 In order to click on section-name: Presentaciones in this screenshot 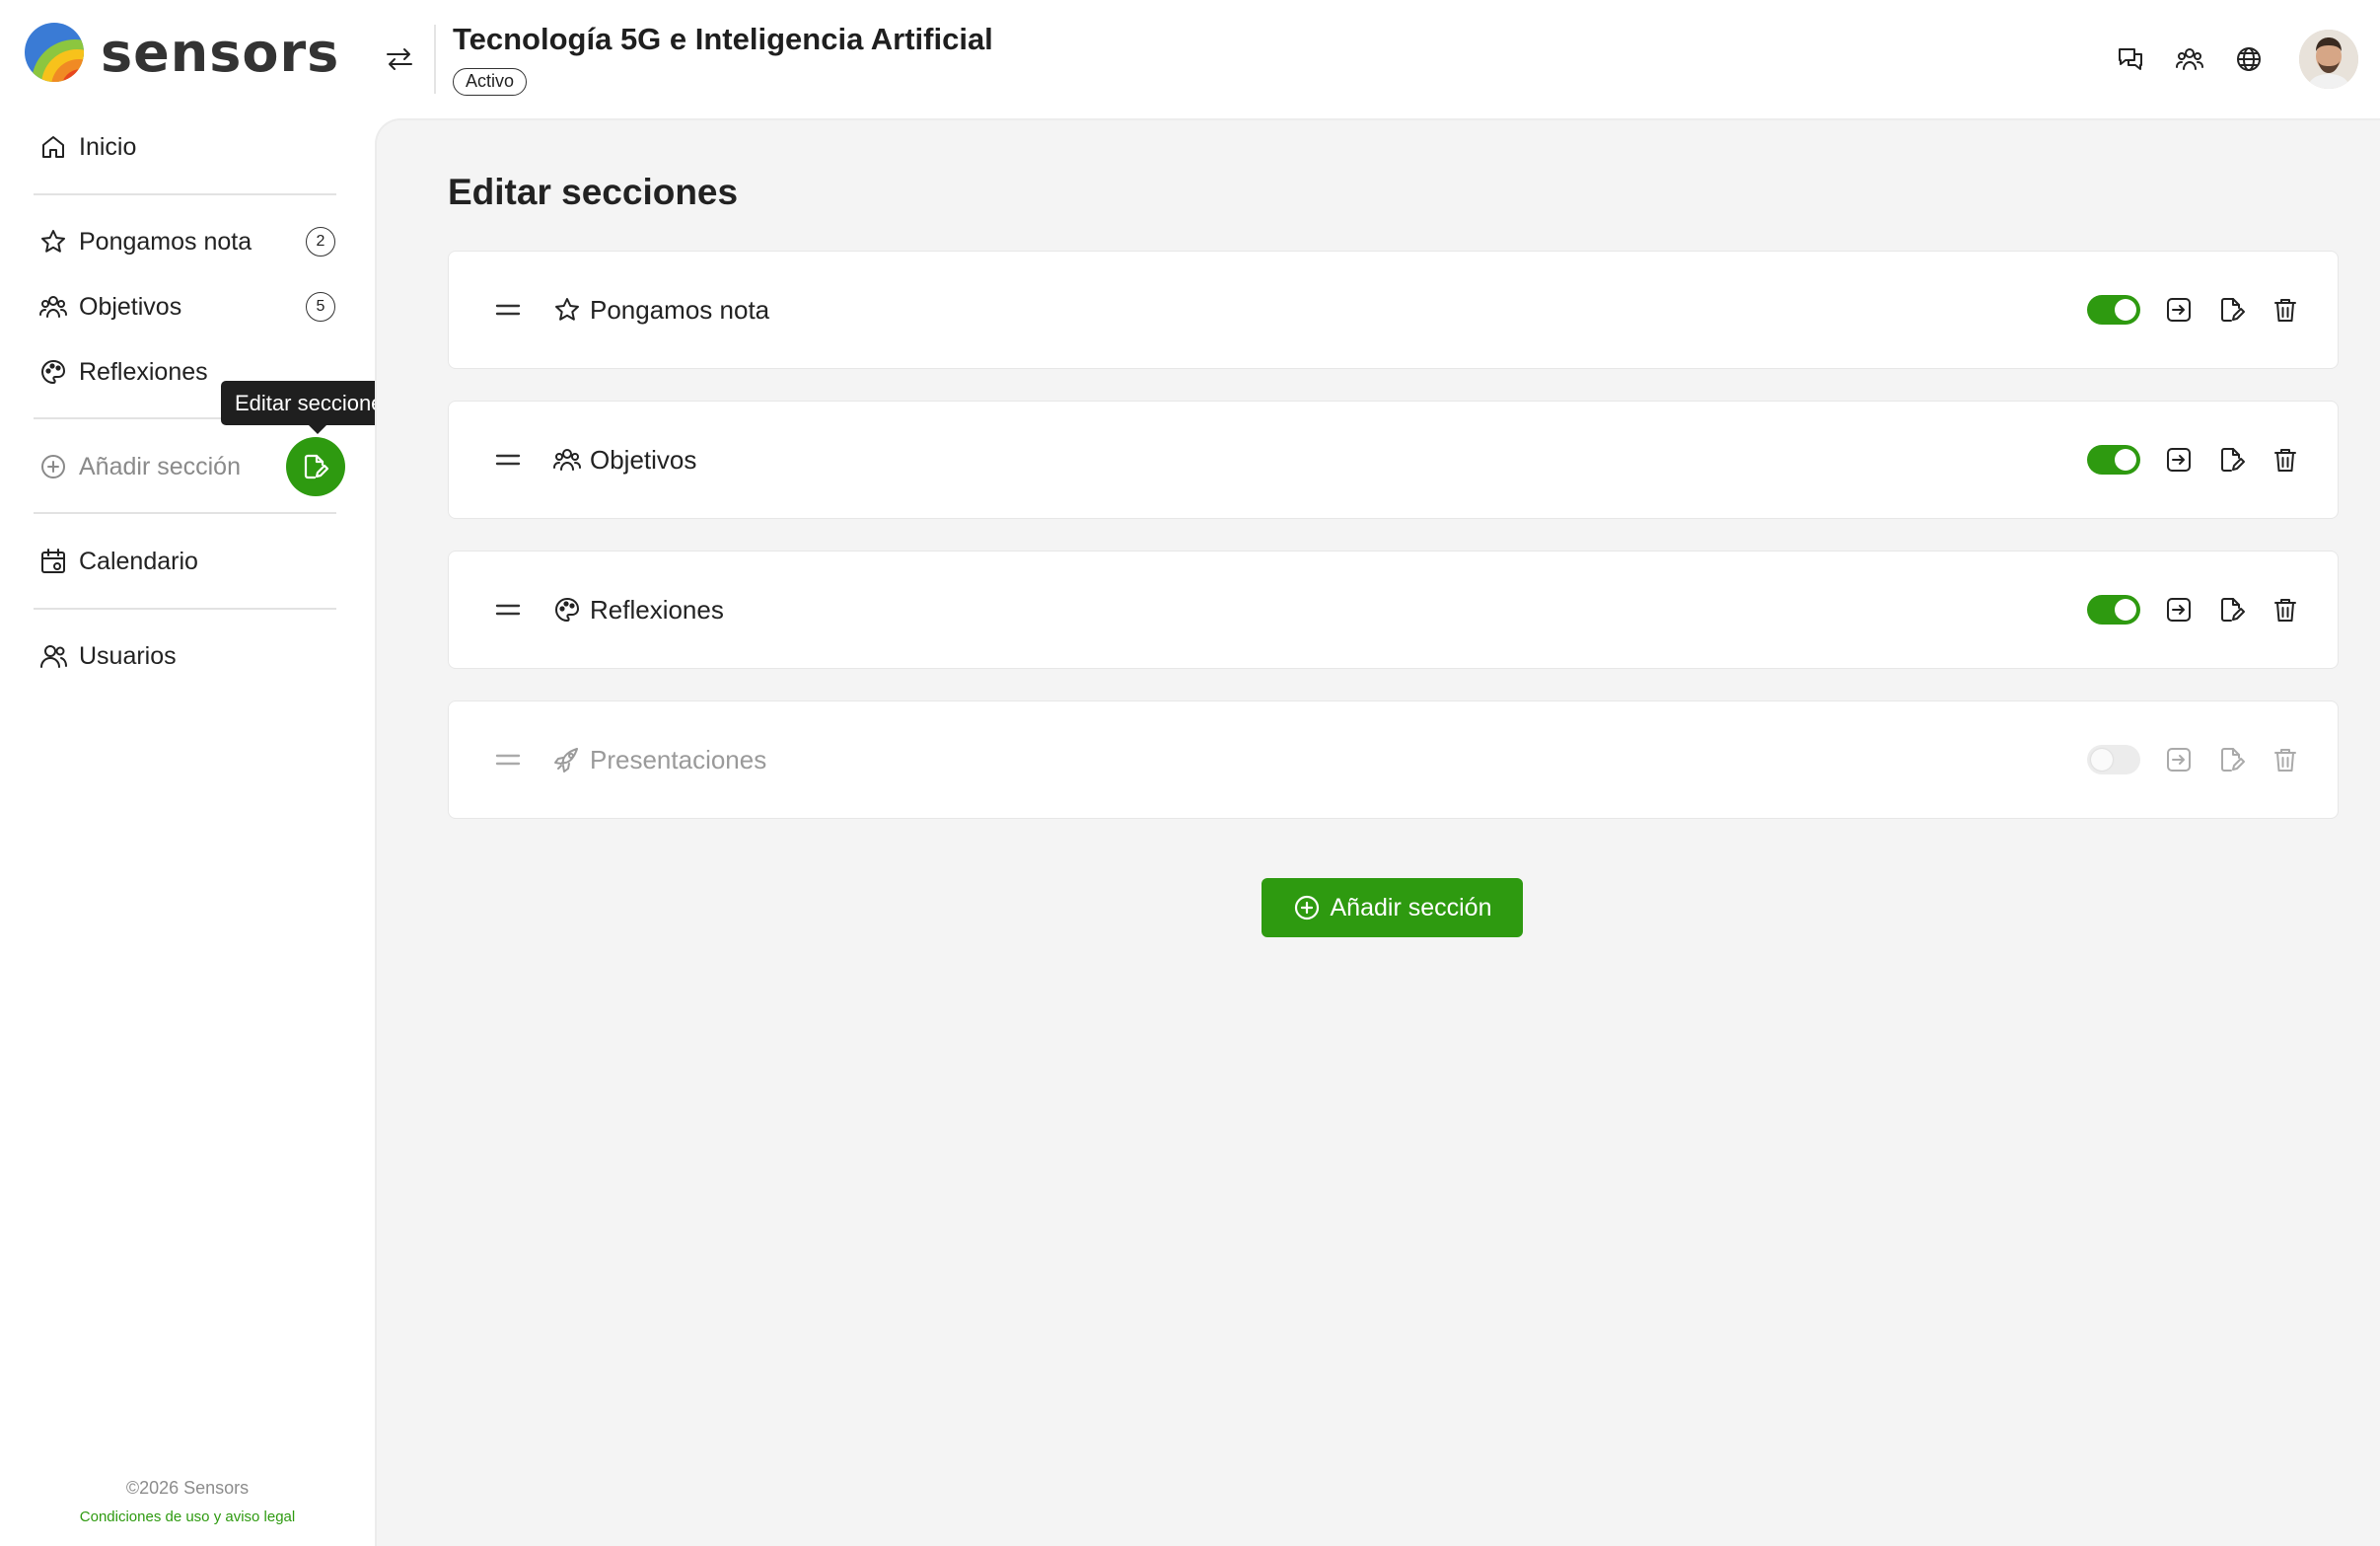, I will do `click(678, 759)`.